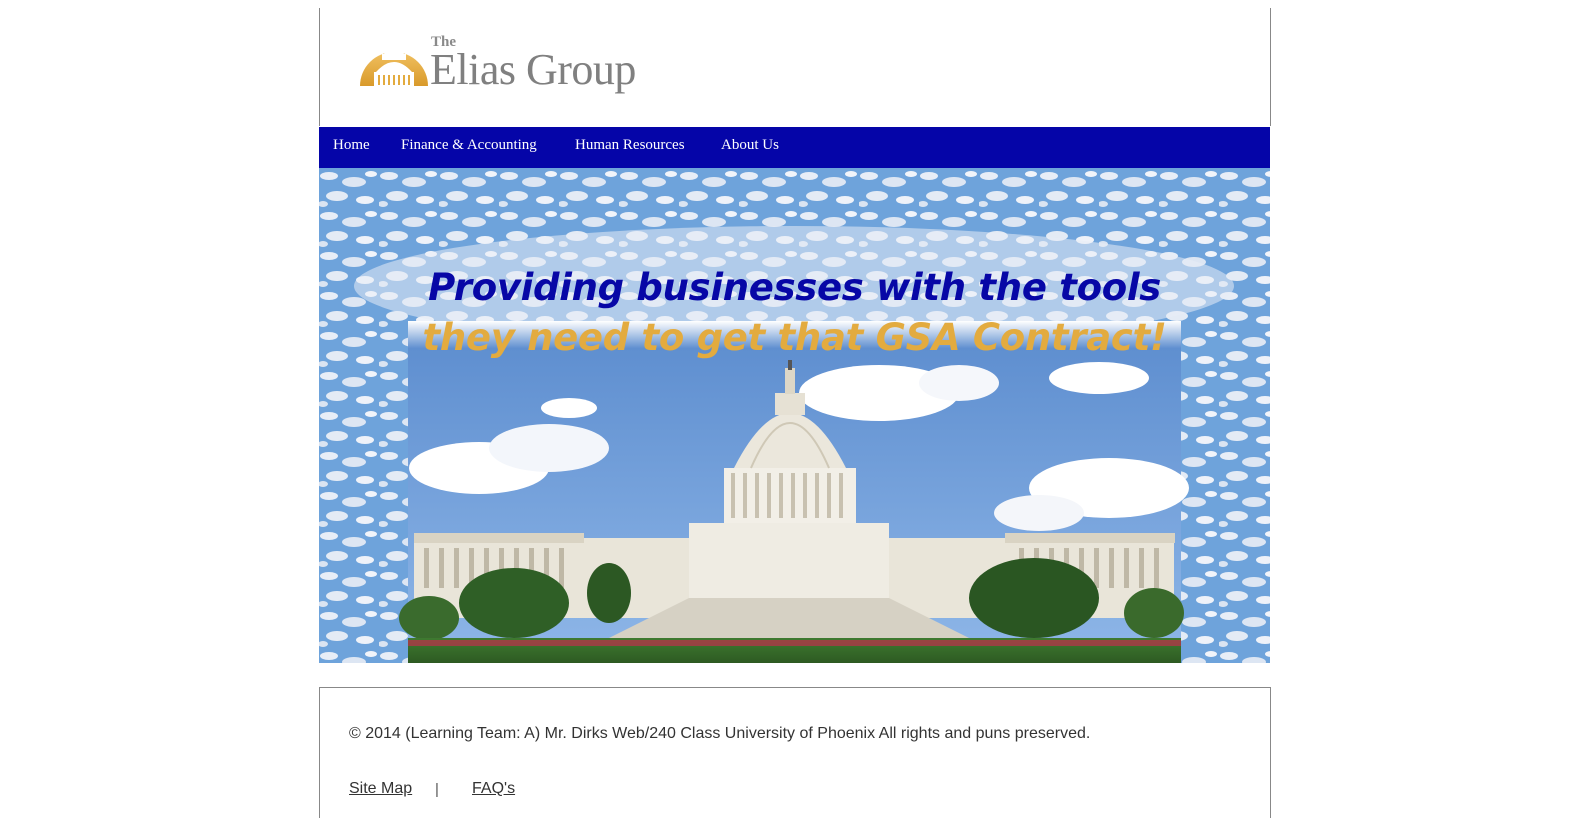  Describe the element at coordinates (380, 789) in the screenshot. I see `site-map-link: Site Map` at that location.